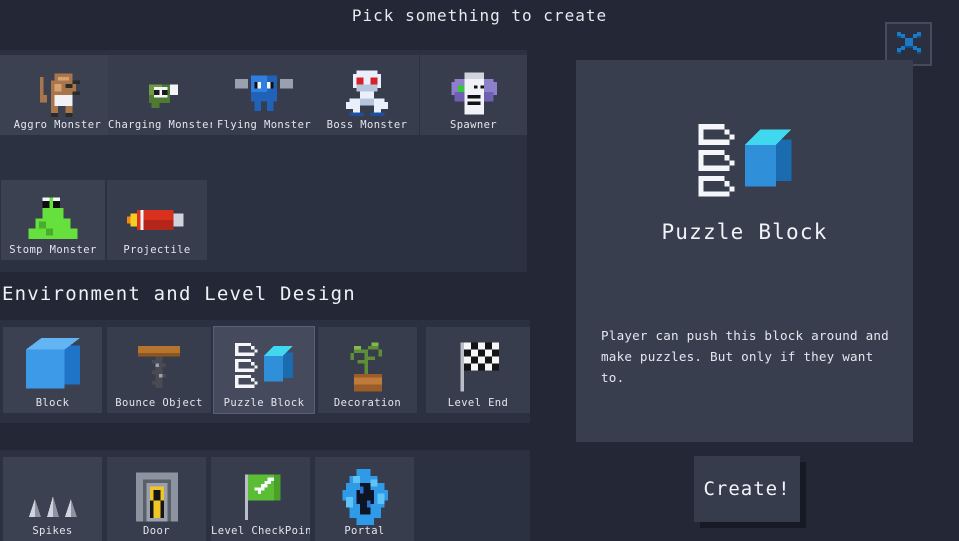  I want to click on tile-label: Spikes, so click(52, 531).